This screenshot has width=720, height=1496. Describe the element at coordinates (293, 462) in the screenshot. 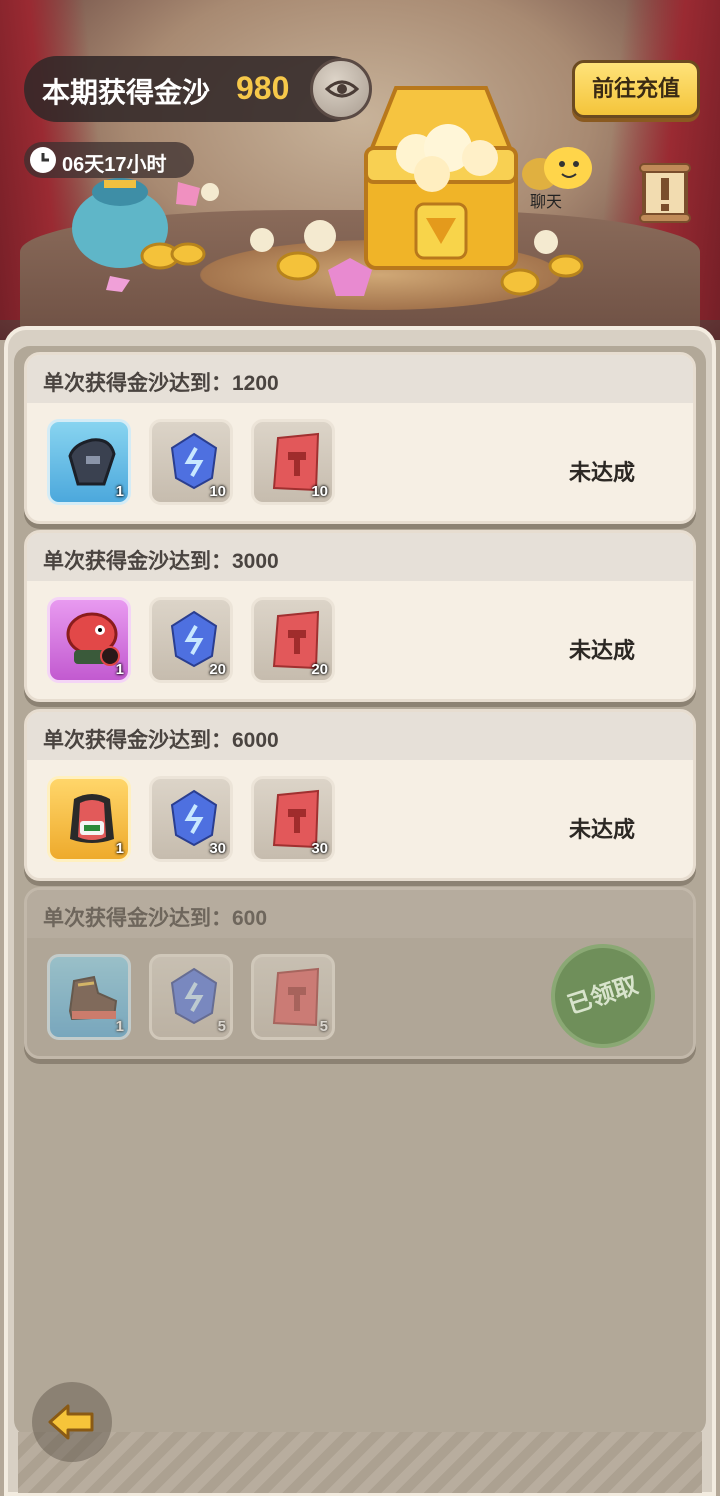

I see `reward-item-ticket: 10` at that location.